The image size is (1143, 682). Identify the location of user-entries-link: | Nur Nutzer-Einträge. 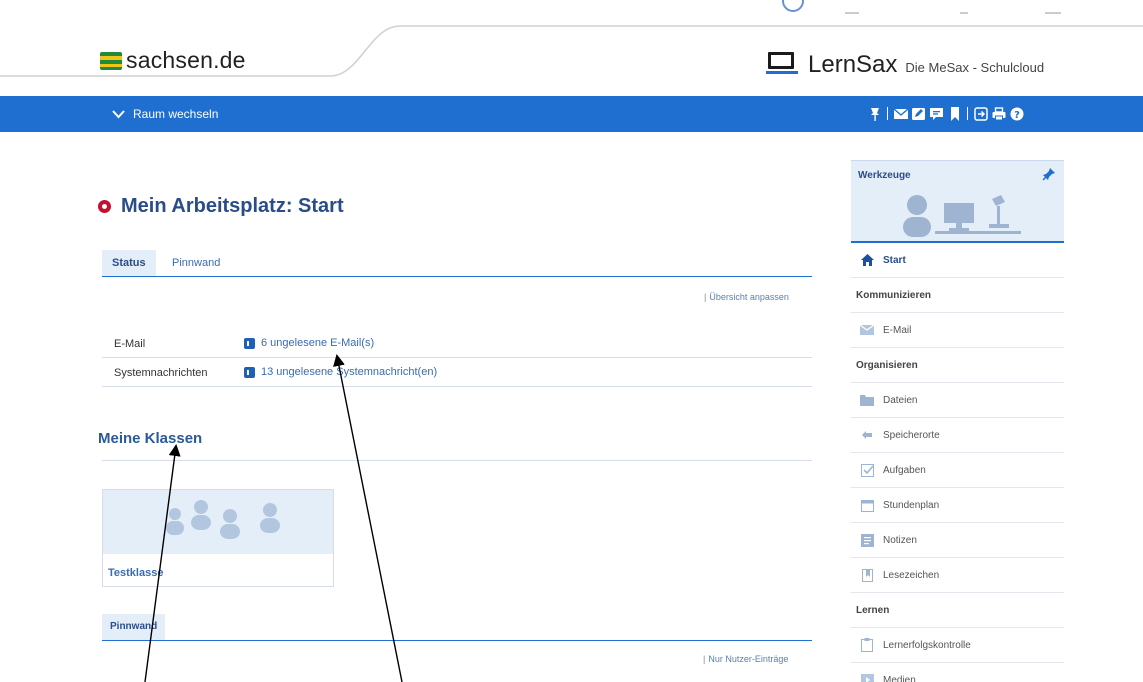
(745, 659).